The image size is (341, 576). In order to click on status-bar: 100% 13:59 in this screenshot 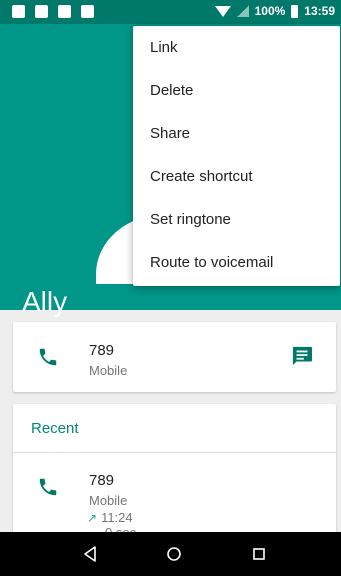, I will do `click(170, 12)`.